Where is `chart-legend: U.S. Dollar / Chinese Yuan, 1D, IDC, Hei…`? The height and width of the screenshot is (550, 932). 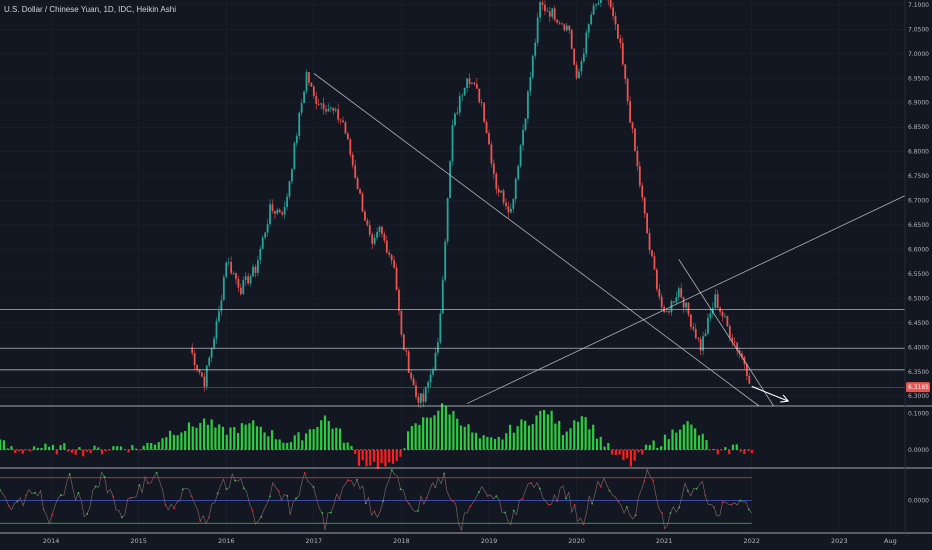
chart-legend: U.S. Dollar / Chinese Yuan, 1D, IDC, Hei… is located at coordinates (90, 9).